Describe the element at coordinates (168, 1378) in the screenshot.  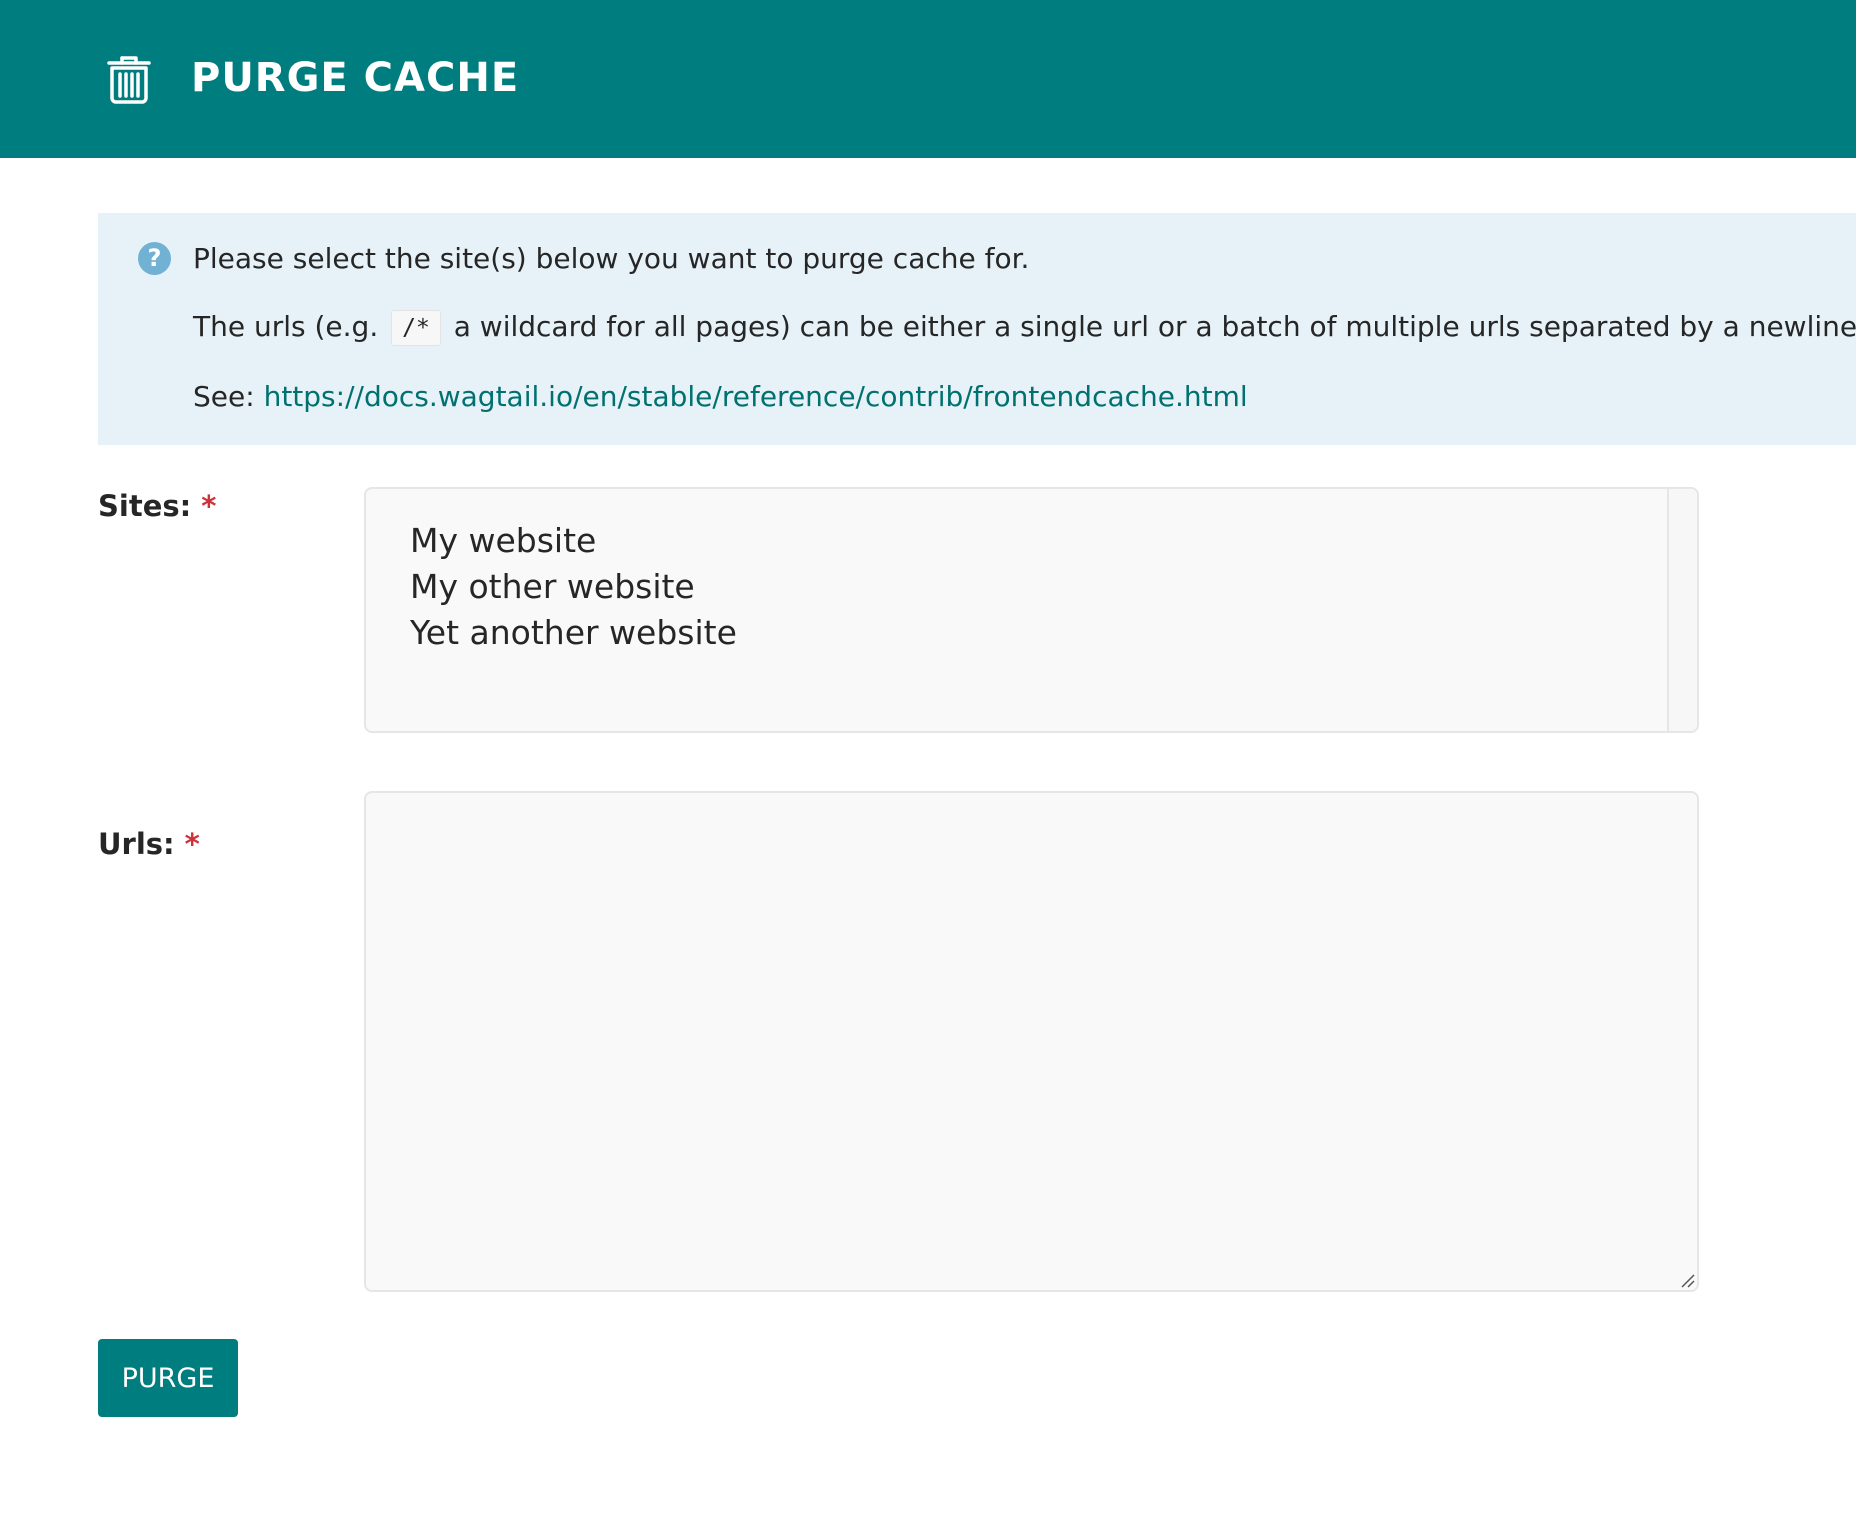
I see `purge-button: PURGE` at that location.